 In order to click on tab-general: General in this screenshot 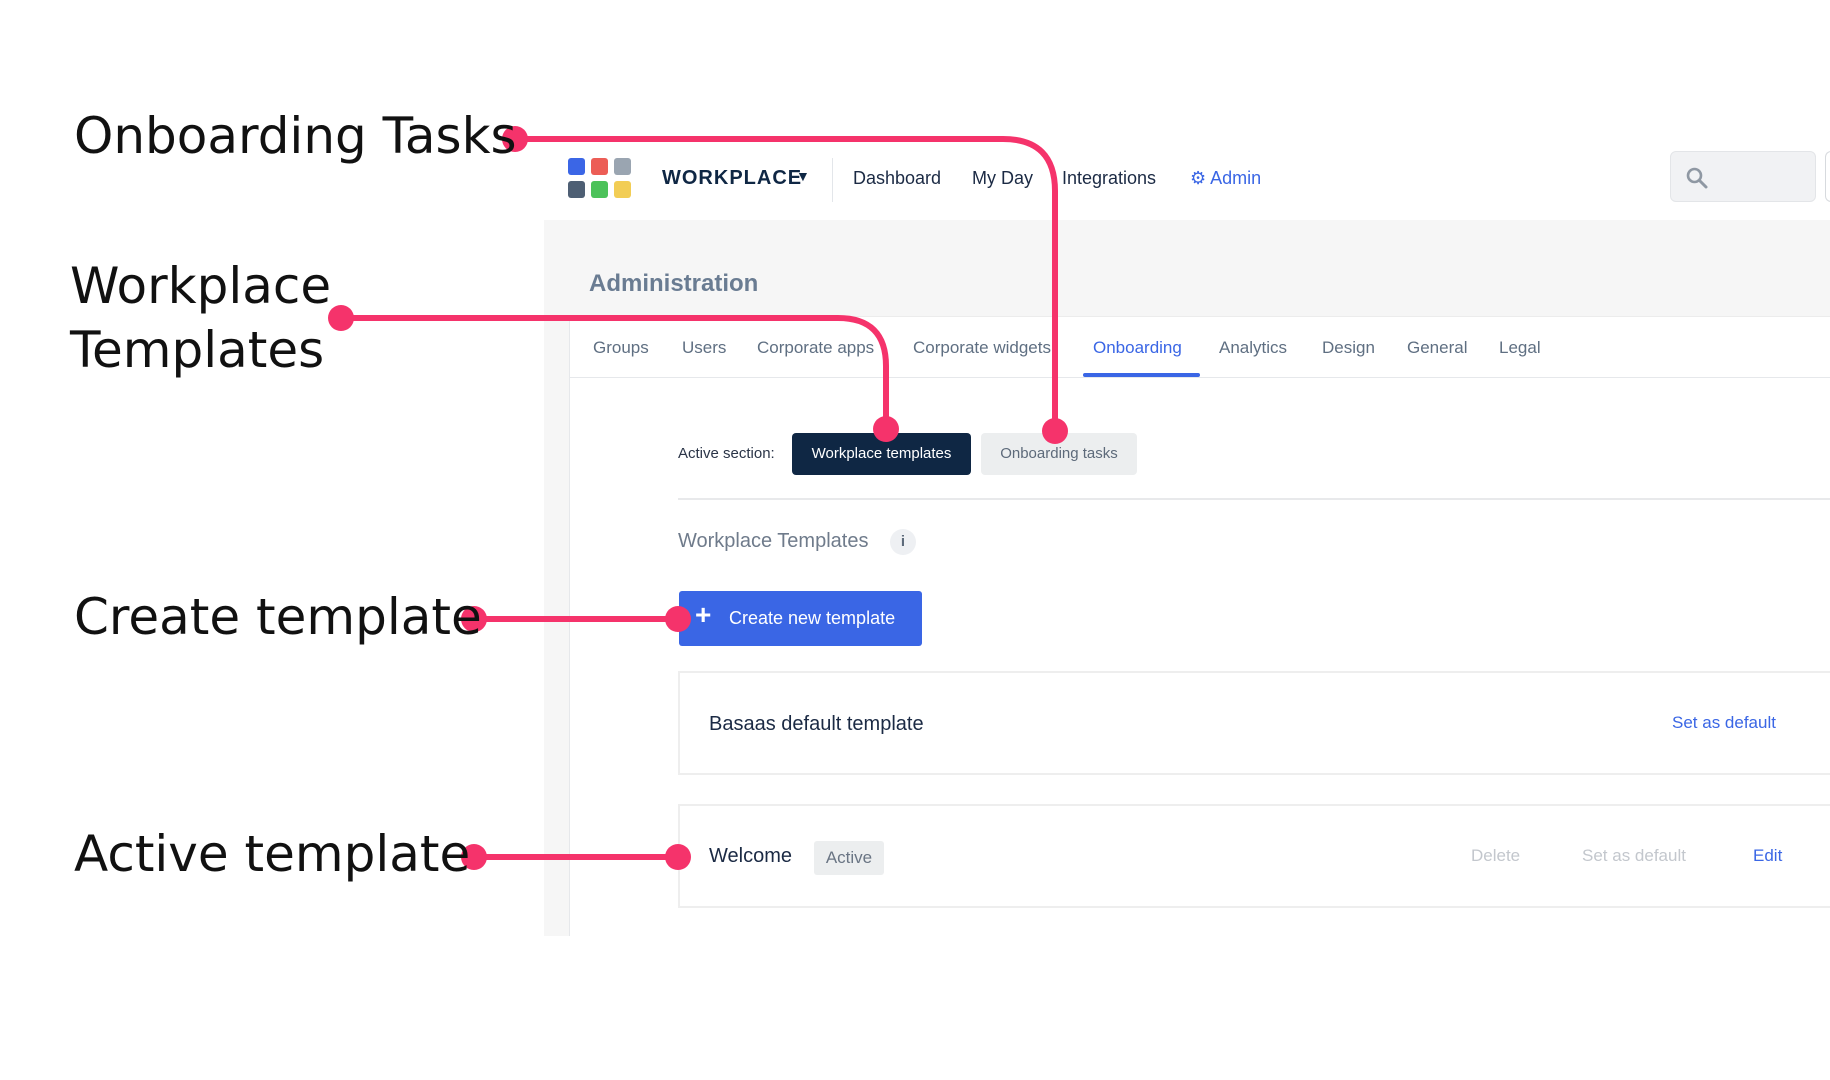, I will do `click(1437, 348)`.